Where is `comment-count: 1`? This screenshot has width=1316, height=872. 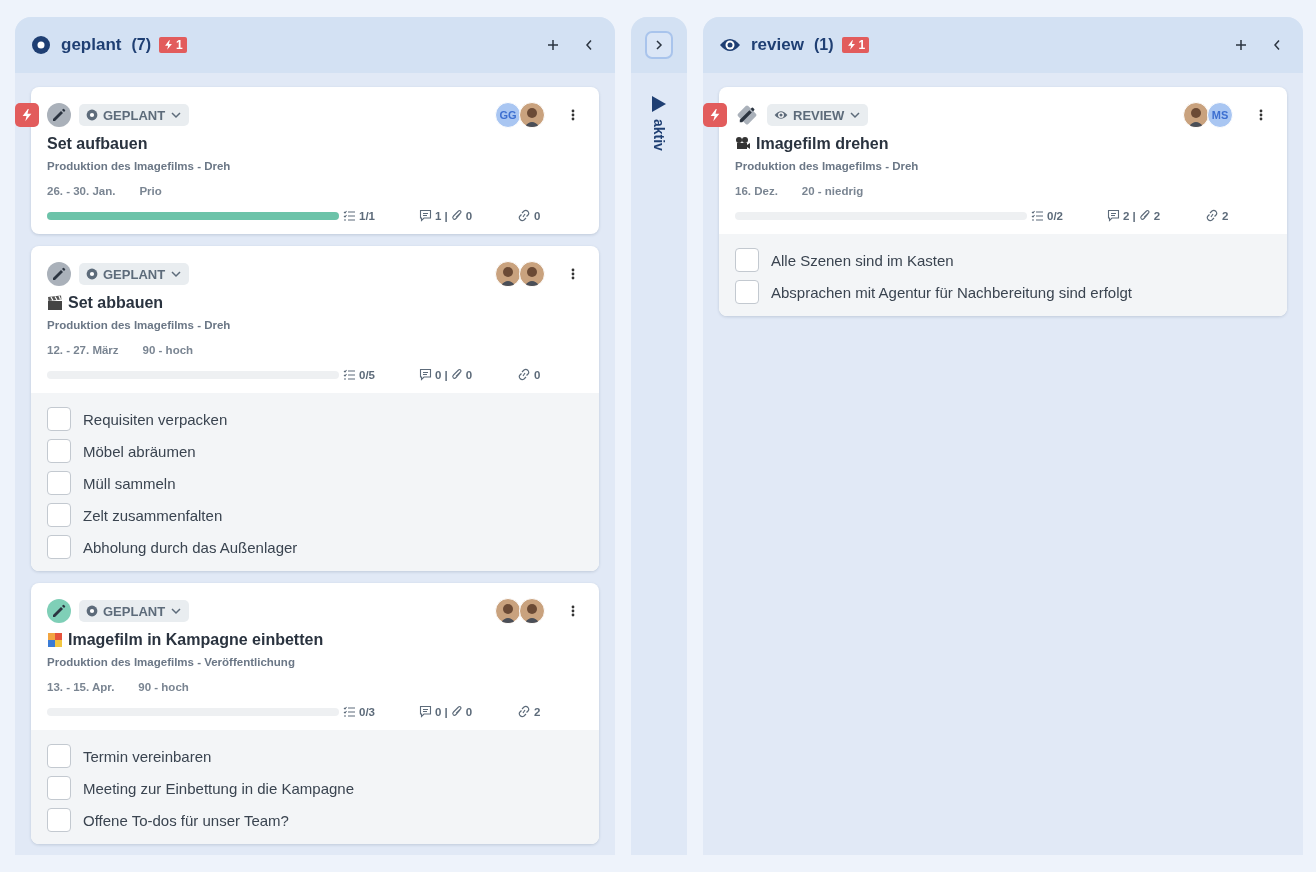
comment-count: 1 is located at coordinates (438, 215).